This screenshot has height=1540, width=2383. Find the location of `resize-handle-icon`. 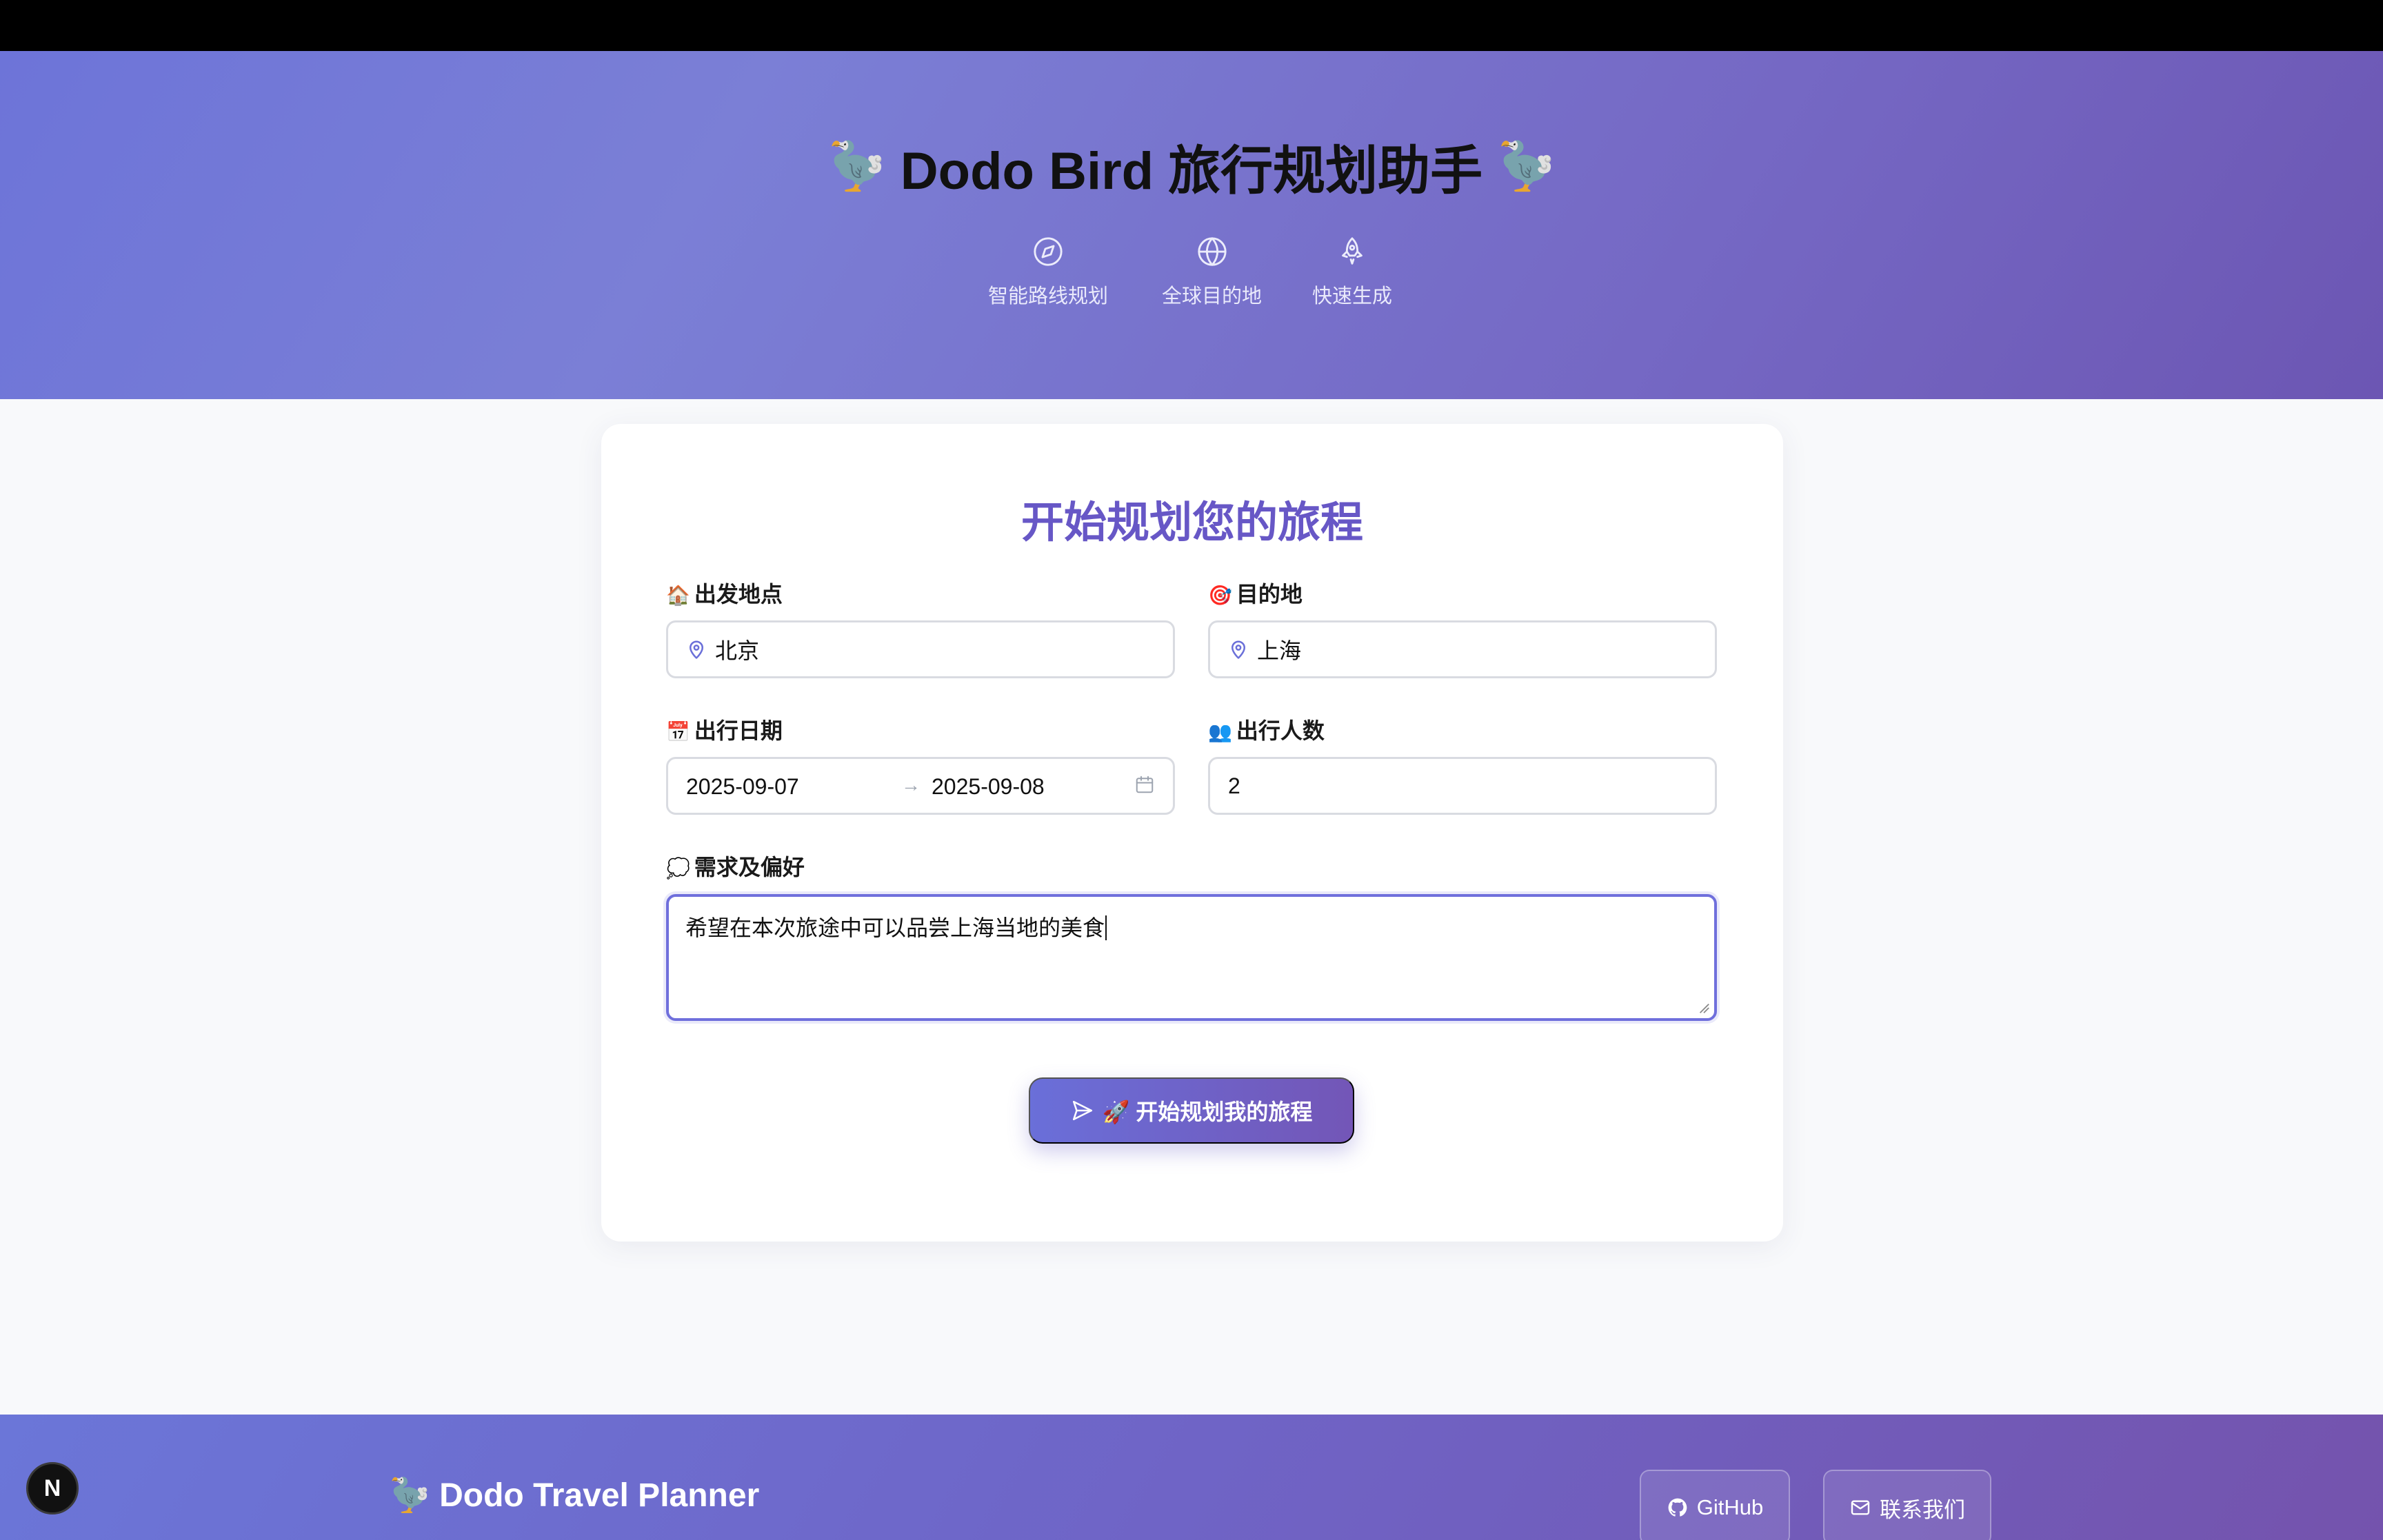

resize-handle-icon is located at coordinates (1704, 1008).